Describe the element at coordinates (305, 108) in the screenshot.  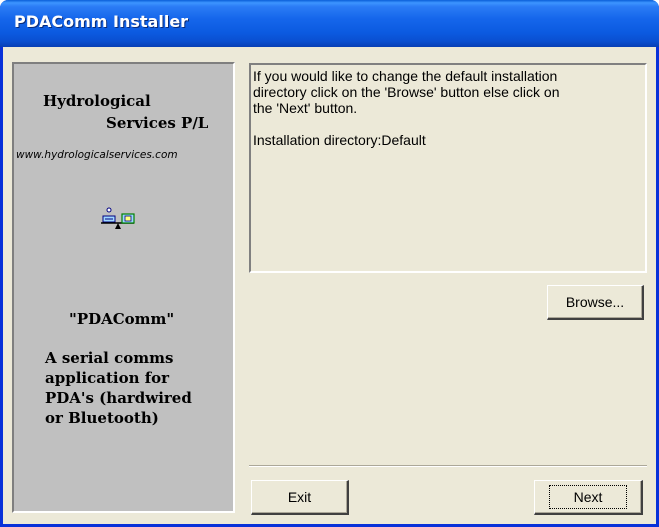
I see `instruction-line: the 'Next' button.` at that location.